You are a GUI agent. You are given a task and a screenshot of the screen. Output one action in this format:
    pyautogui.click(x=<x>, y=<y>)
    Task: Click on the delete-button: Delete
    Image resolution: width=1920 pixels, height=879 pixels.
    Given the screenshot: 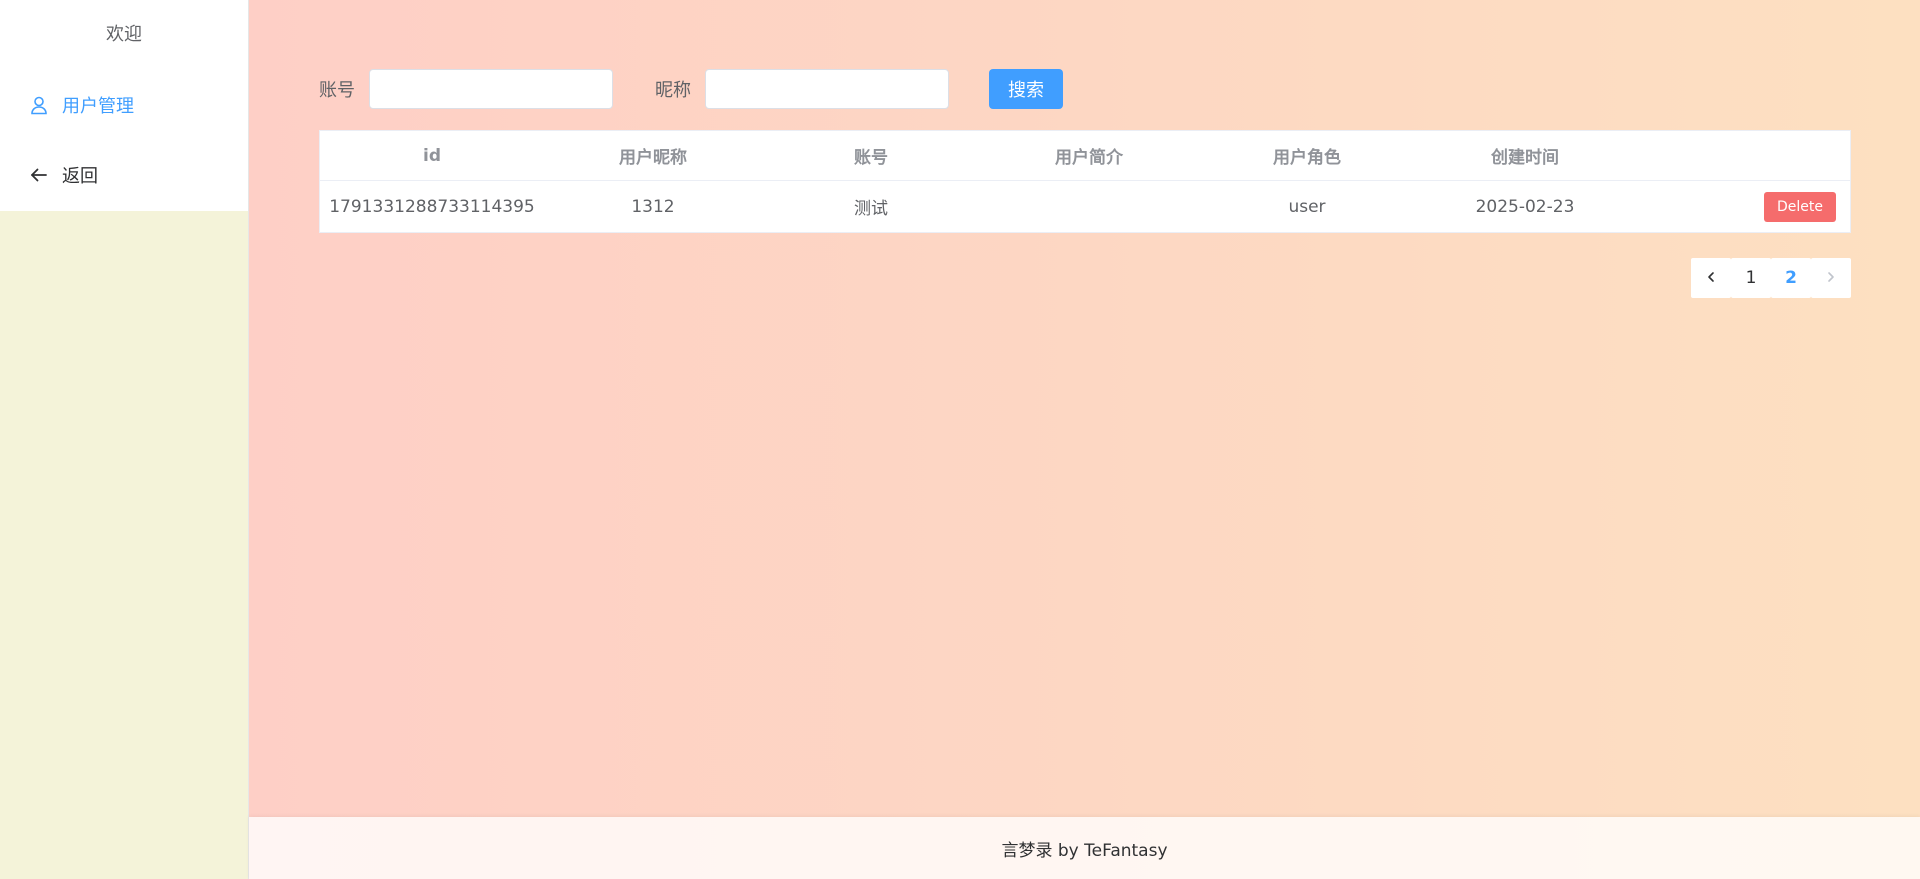 What is the action you would take?
    pyautogui.click(x=1800, y=206)
    